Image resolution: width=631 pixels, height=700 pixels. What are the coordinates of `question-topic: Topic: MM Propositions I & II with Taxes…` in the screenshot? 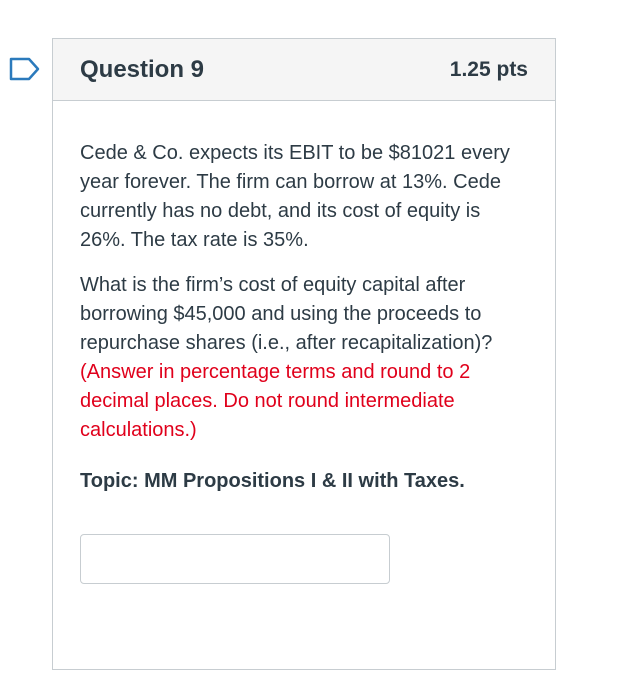 It's located at (272, 481).